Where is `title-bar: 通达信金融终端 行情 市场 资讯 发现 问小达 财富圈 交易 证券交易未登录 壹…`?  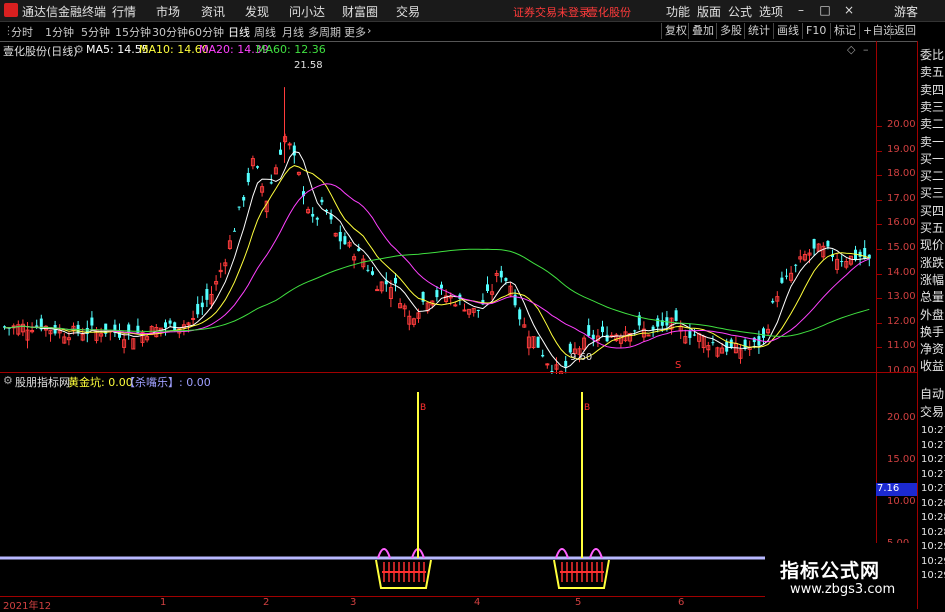
title-bar: 通达信金融终端 行情 市场 资讯 发现 问小达 财富圈 交易 证券交易未登录 壹… is located at coordinates (472, 11).